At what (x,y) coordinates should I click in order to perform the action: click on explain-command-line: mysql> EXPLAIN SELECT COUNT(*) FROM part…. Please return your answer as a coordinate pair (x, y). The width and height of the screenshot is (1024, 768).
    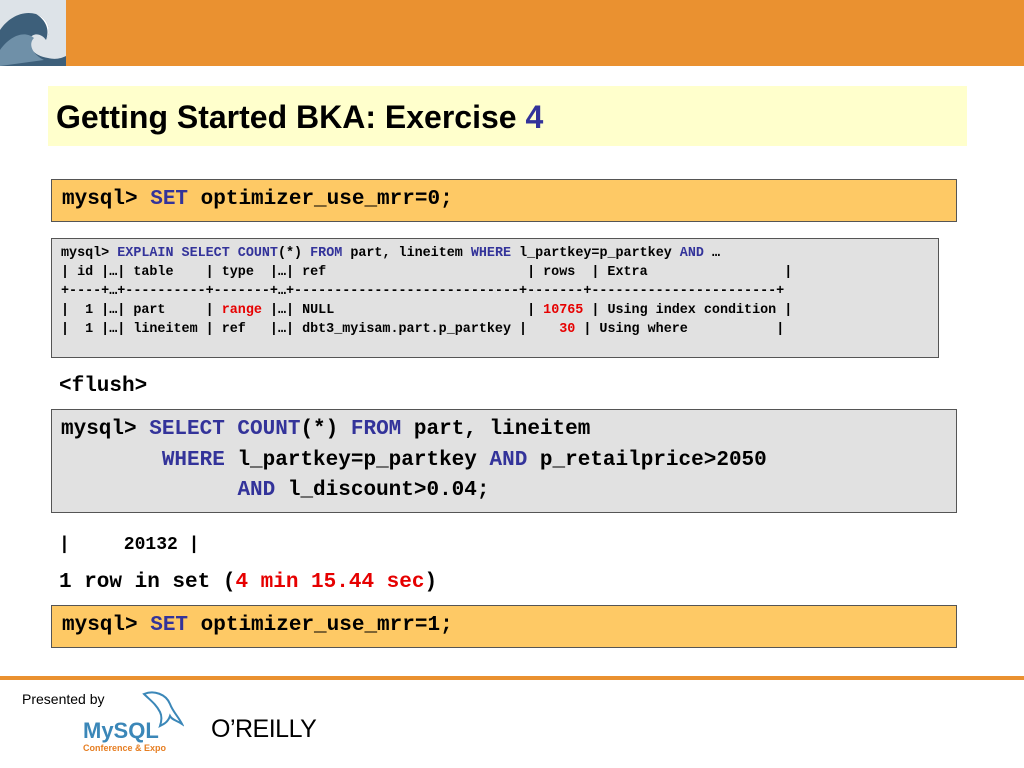
    Looking at the image, I should click on (390, 253).